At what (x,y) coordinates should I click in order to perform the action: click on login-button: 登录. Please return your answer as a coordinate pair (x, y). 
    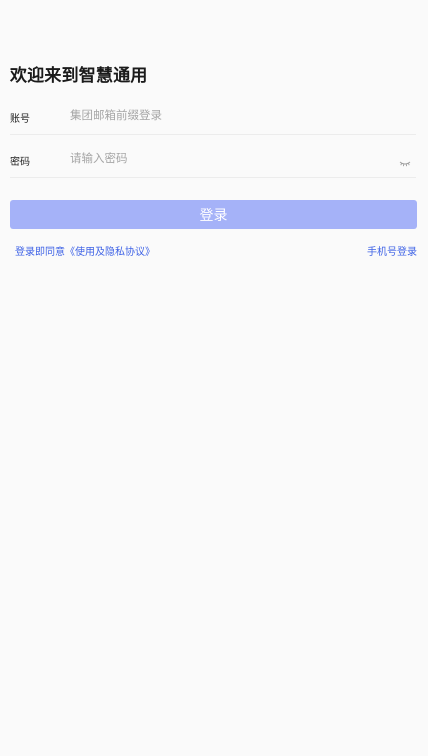
    Looking at the image, I should click on (213, 214).